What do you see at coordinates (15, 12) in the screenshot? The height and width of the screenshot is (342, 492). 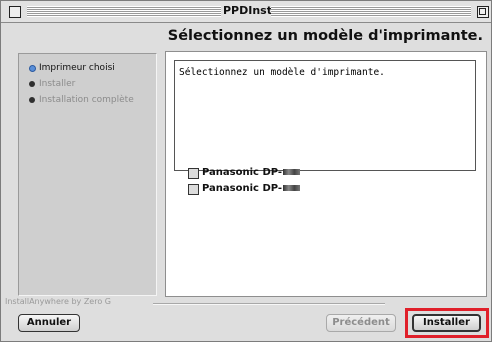 I see `close-box` at bounding box center [15, 12].